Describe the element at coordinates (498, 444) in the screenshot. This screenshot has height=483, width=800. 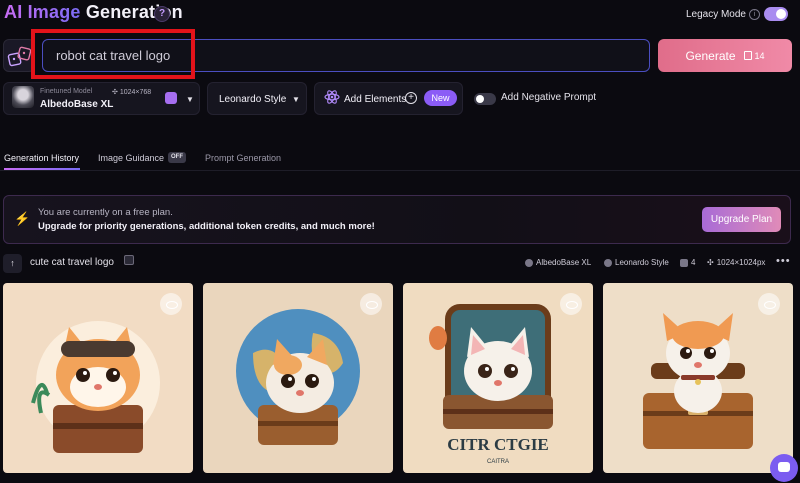
I see `logo-caption: CITR CTGIE` at that location.